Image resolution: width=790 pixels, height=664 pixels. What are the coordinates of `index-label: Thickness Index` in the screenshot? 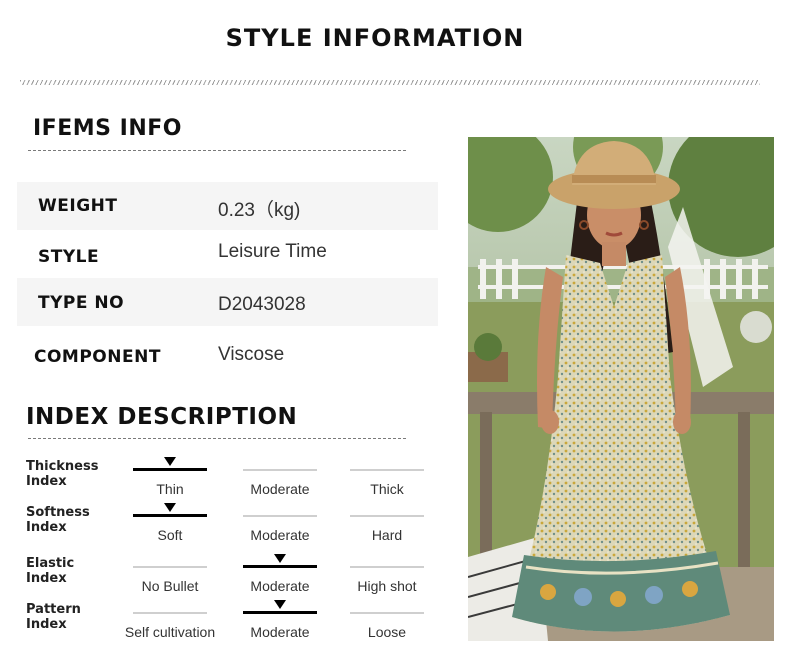 It's located at (62, 474).